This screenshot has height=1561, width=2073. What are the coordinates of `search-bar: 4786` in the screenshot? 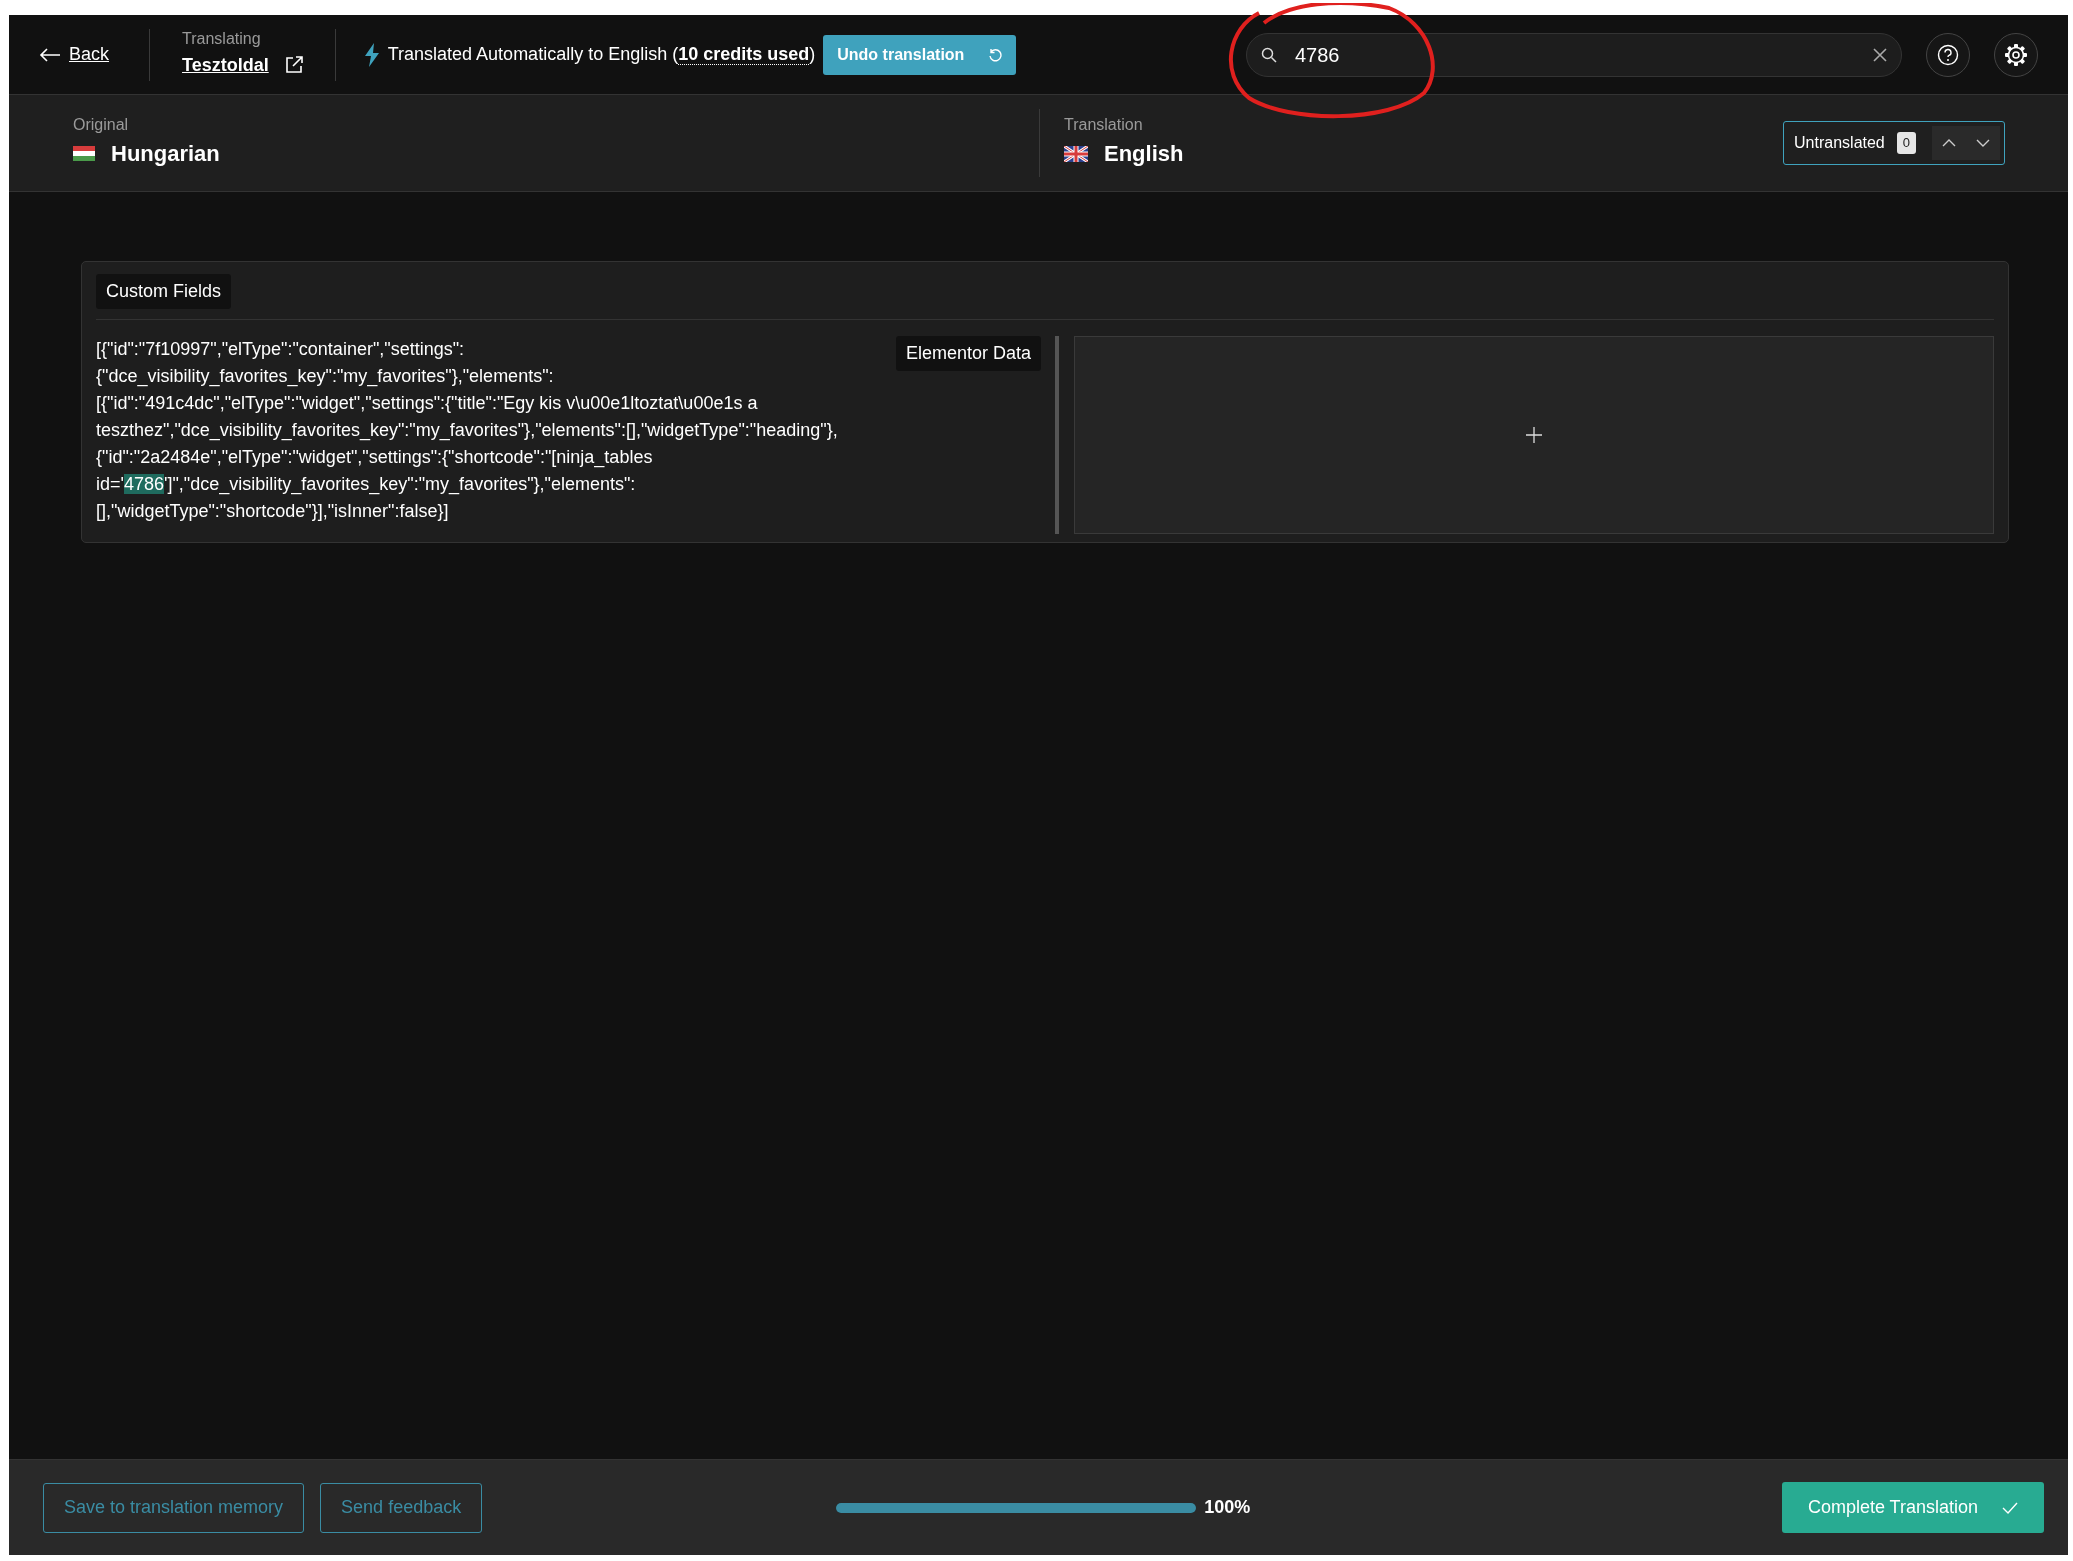 It's located at (1574, 54).